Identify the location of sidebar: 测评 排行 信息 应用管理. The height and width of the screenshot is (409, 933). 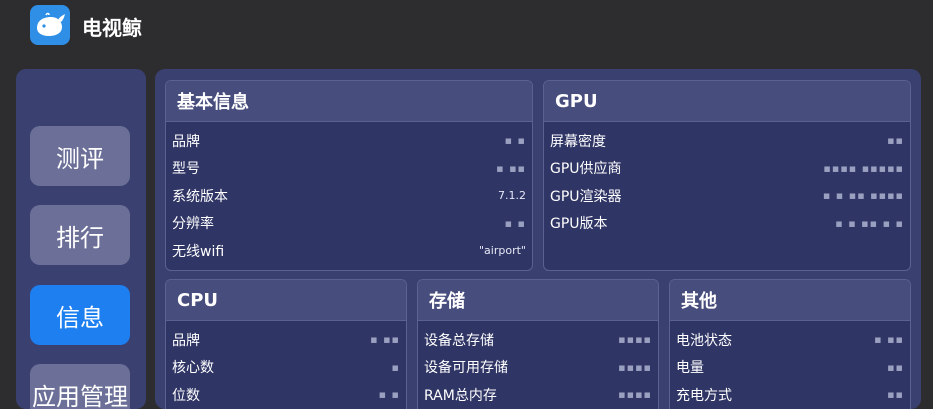
(81, 239).